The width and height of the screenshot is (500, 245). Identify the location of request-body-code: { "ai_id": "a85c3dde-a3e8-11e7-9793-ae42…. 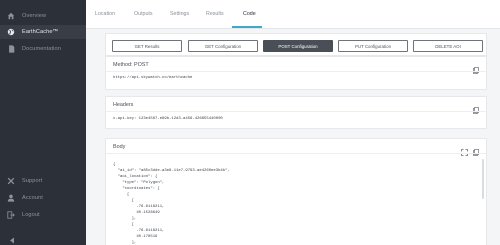
(171, 204).